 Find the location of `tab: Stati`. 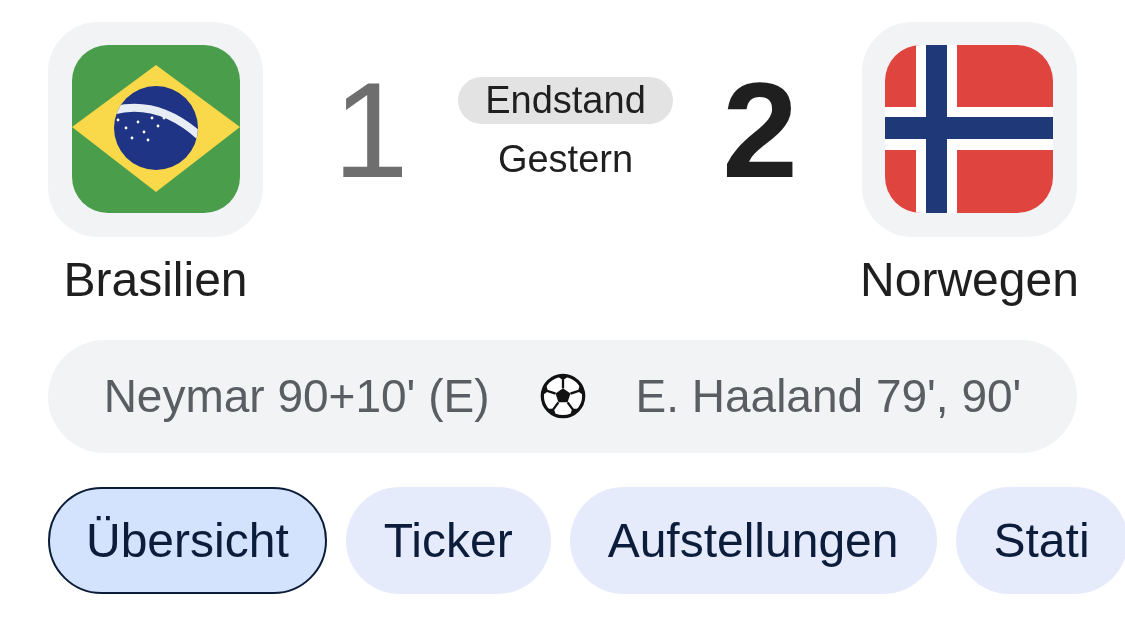

tab: Stati is located at coordinates (1040, 540).